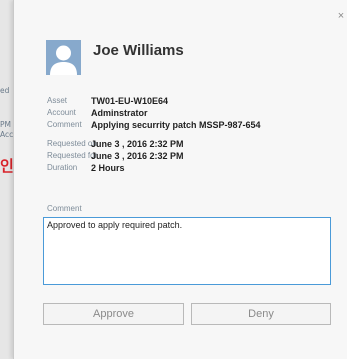 The height and width of the screenshot is (359, 347). Describe the element at coordinates (176, 125) in the screenshot. I see `detail-value: Applying securrity patch MSSP-987-654` at that location.